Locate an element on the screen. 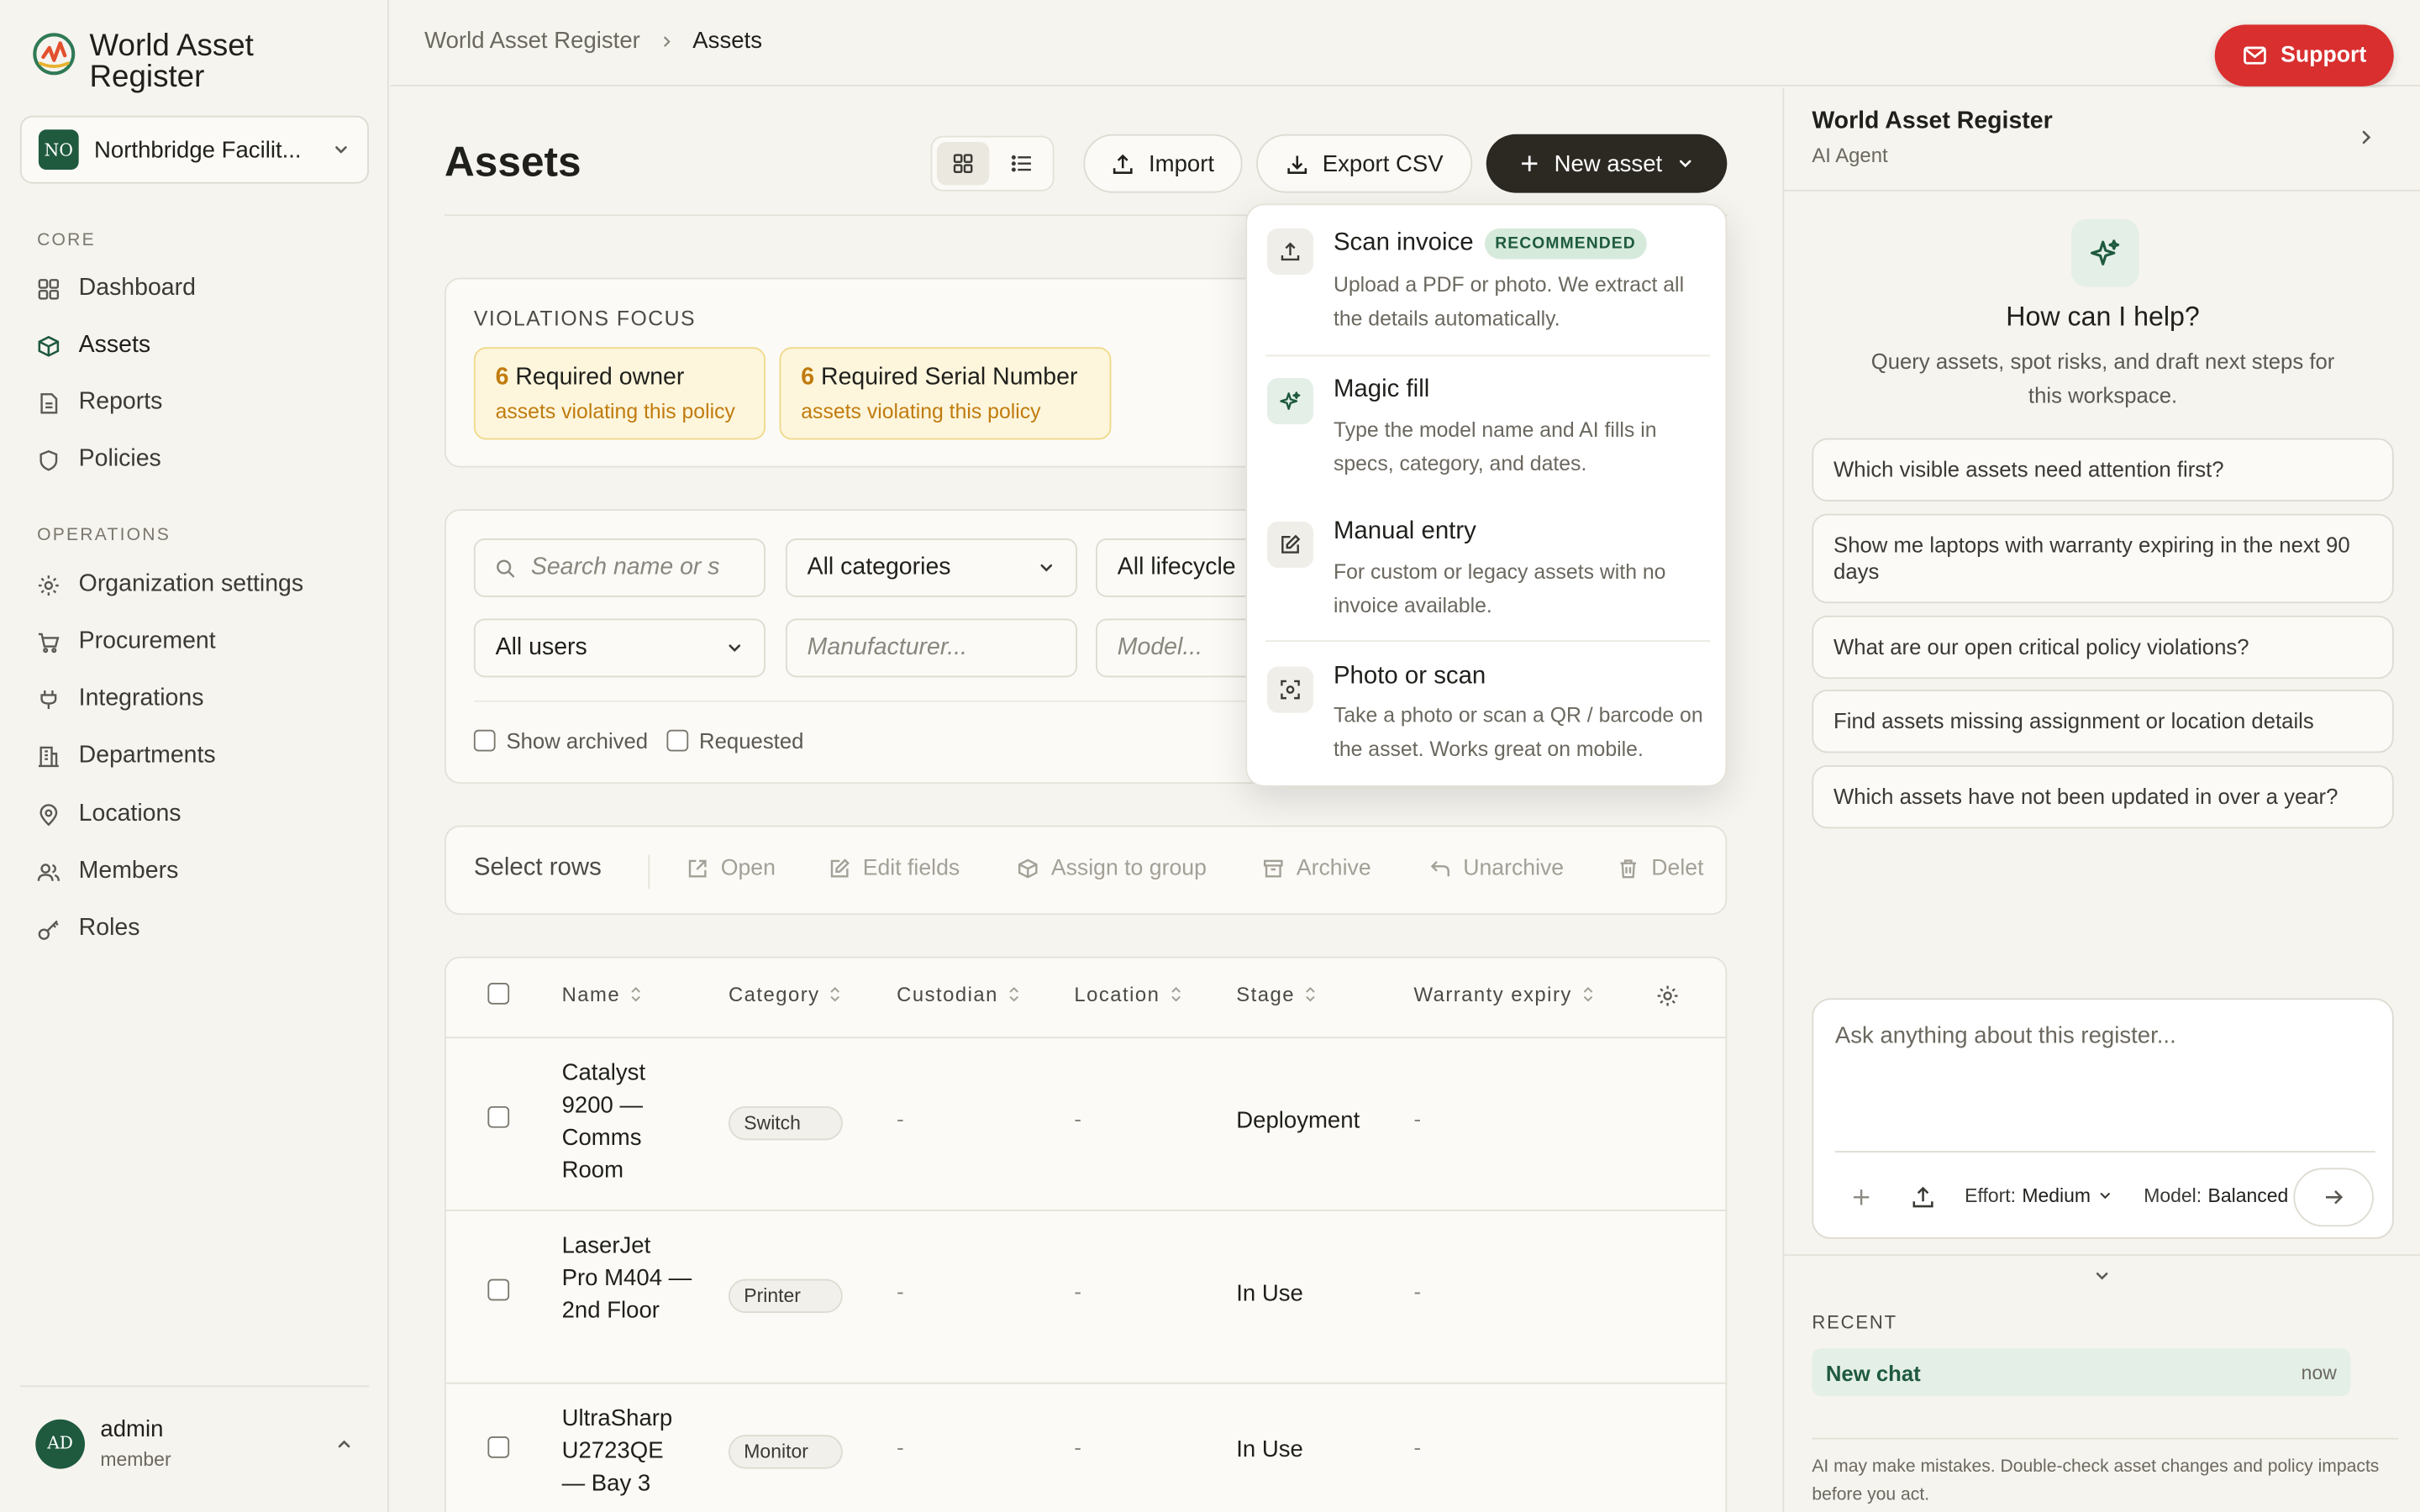  edit-fields-button: Edit fields is located at coordinates (895, 868).